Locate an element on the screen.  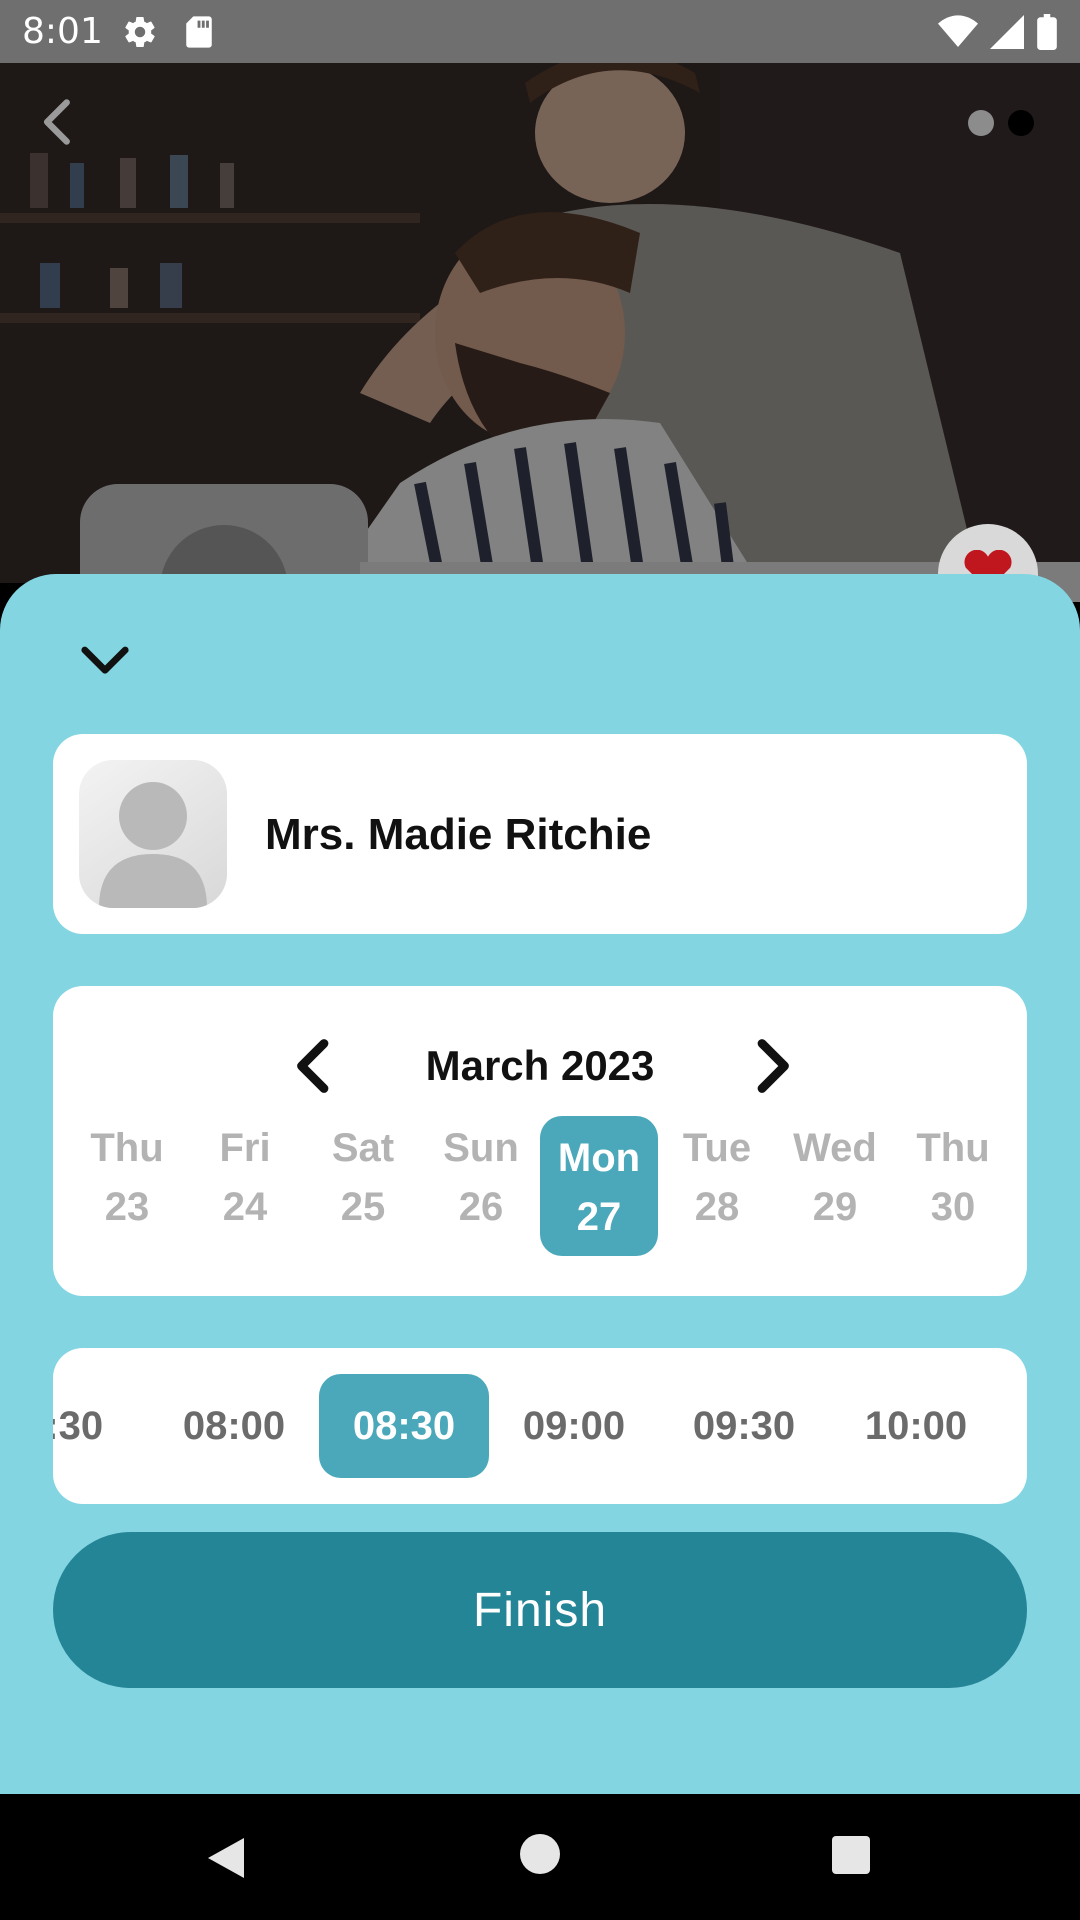
day-item: Tue 28 is located at coordinates (717, 1186).